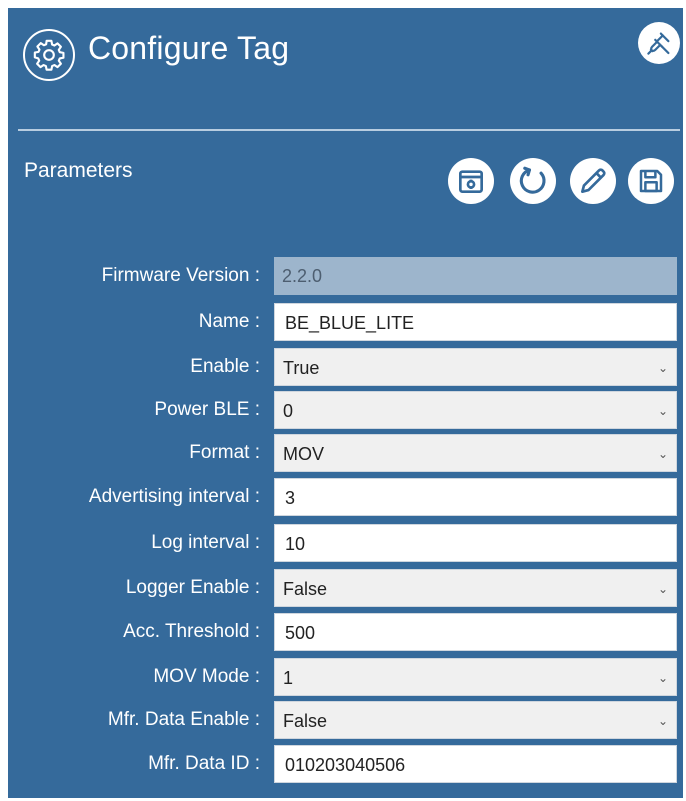  I want to click on mfr-data-id-row: Mfr. Data ID : 010203040506, so click(345, 764).